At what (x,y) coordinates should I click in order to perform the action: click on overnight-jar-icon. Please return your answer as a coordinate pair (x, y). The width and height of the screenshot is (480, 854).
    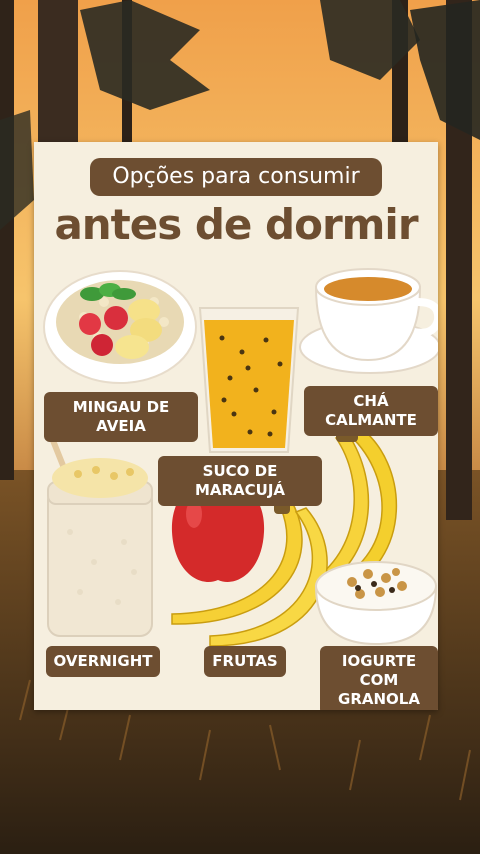
    Looking at the image, I should click on (100, 536).